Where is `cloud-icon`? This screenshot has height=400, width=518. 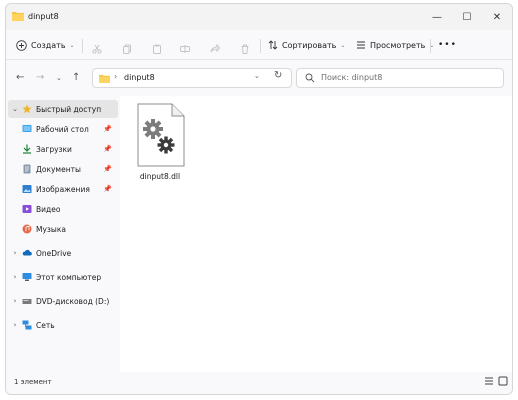
cloud-icon is located at coordinates (27, 252).